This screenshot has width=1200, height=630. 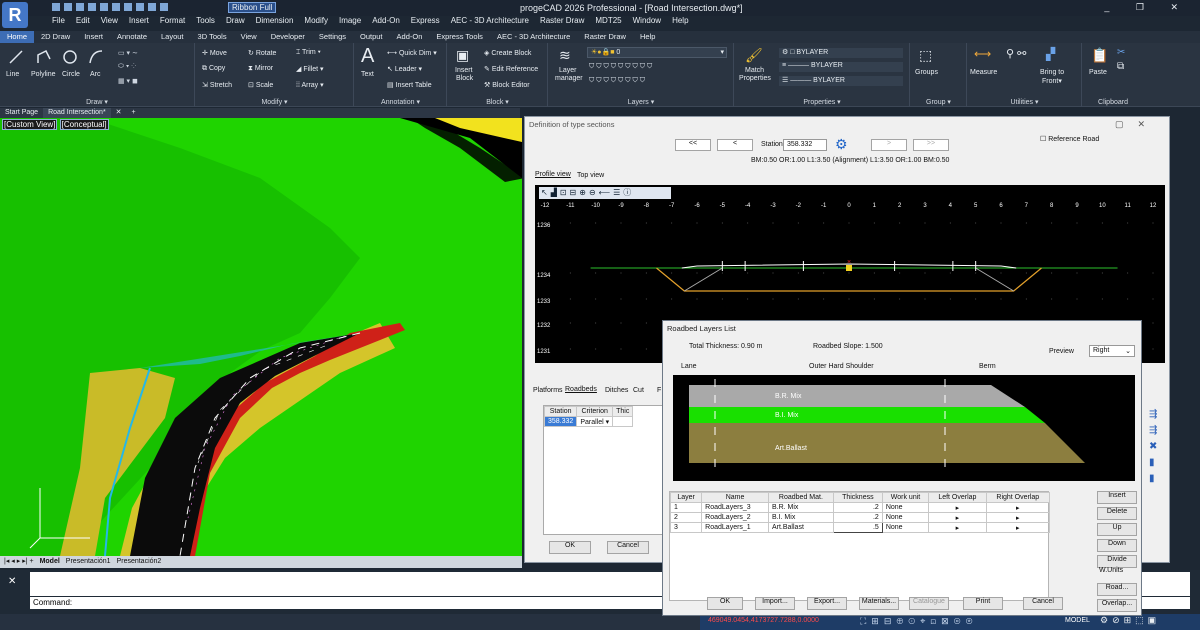 What do you see at coordinates (1117, 513) in the screenshot?
I see `delete-button: Delete` at bounding box center [1117, 513].